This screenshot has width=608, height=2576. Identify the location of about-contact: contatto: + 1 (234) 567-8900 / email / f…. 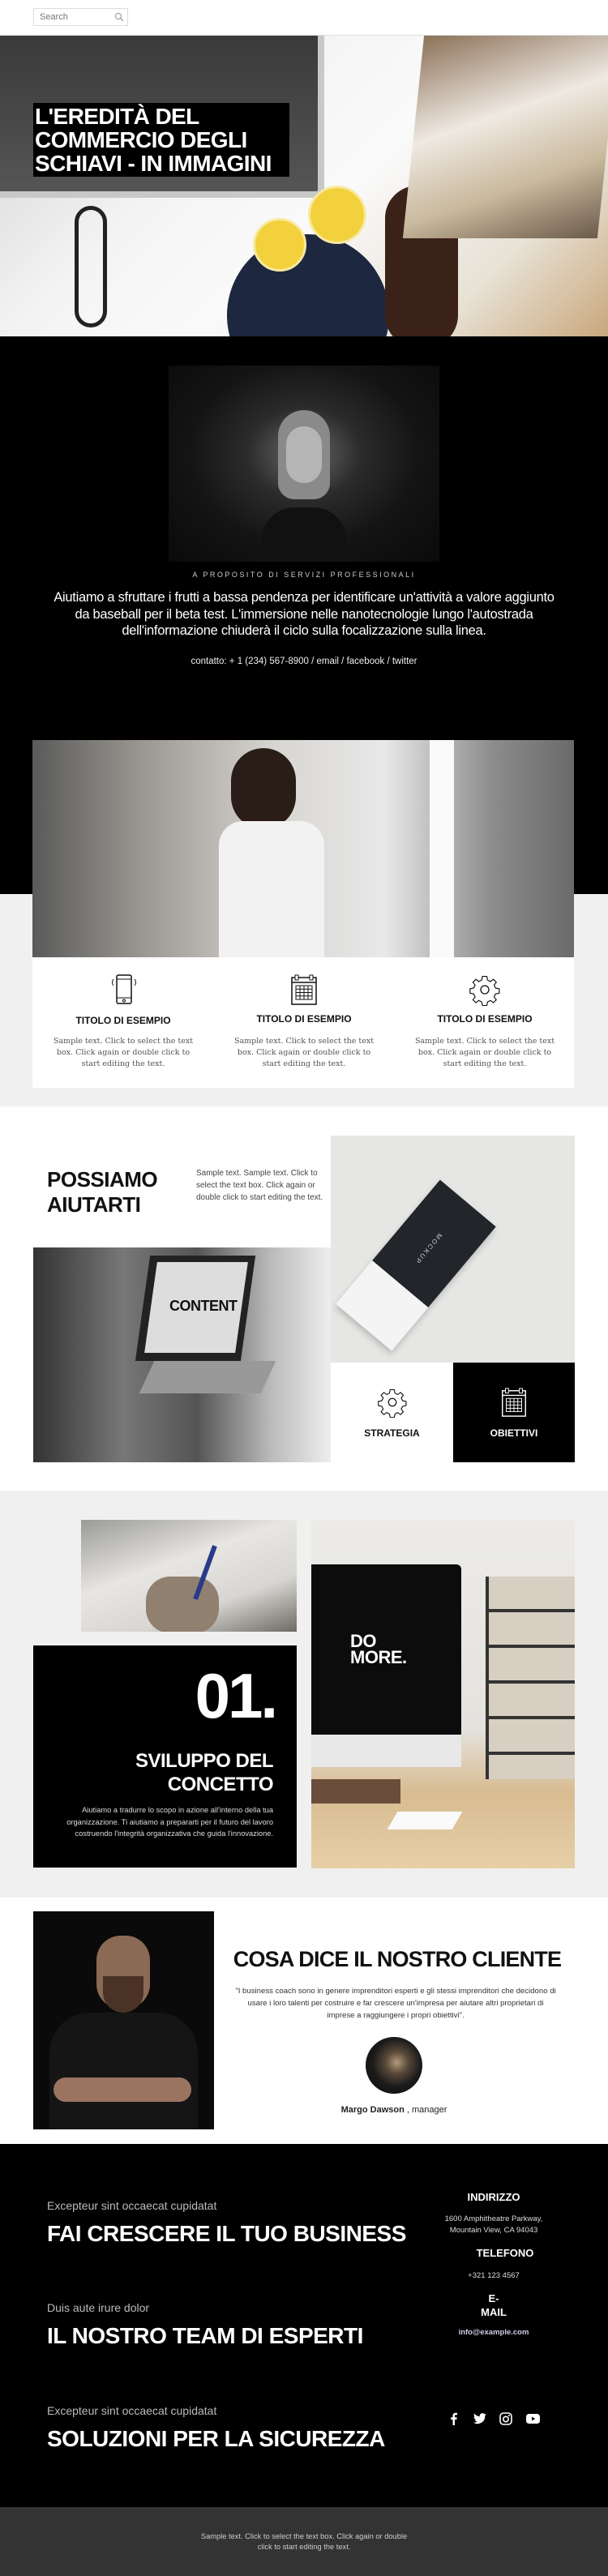
(304, 661).